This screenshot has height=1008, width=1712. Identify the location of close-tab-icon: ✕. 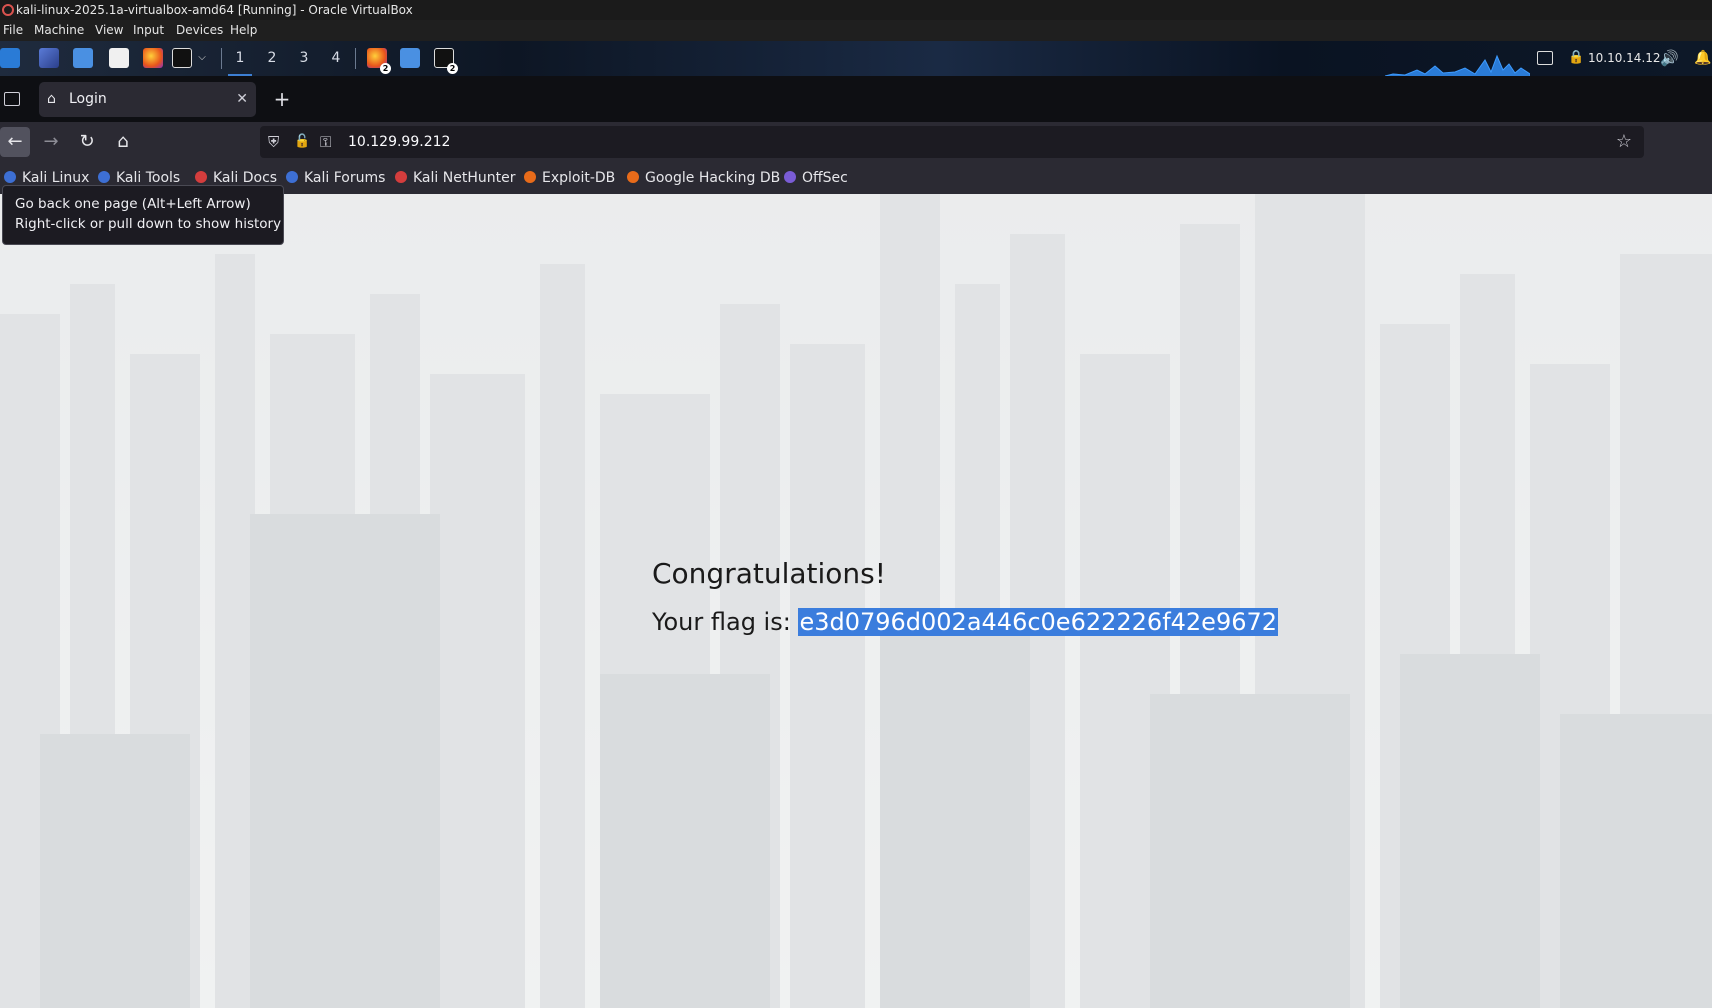
(242, 99).